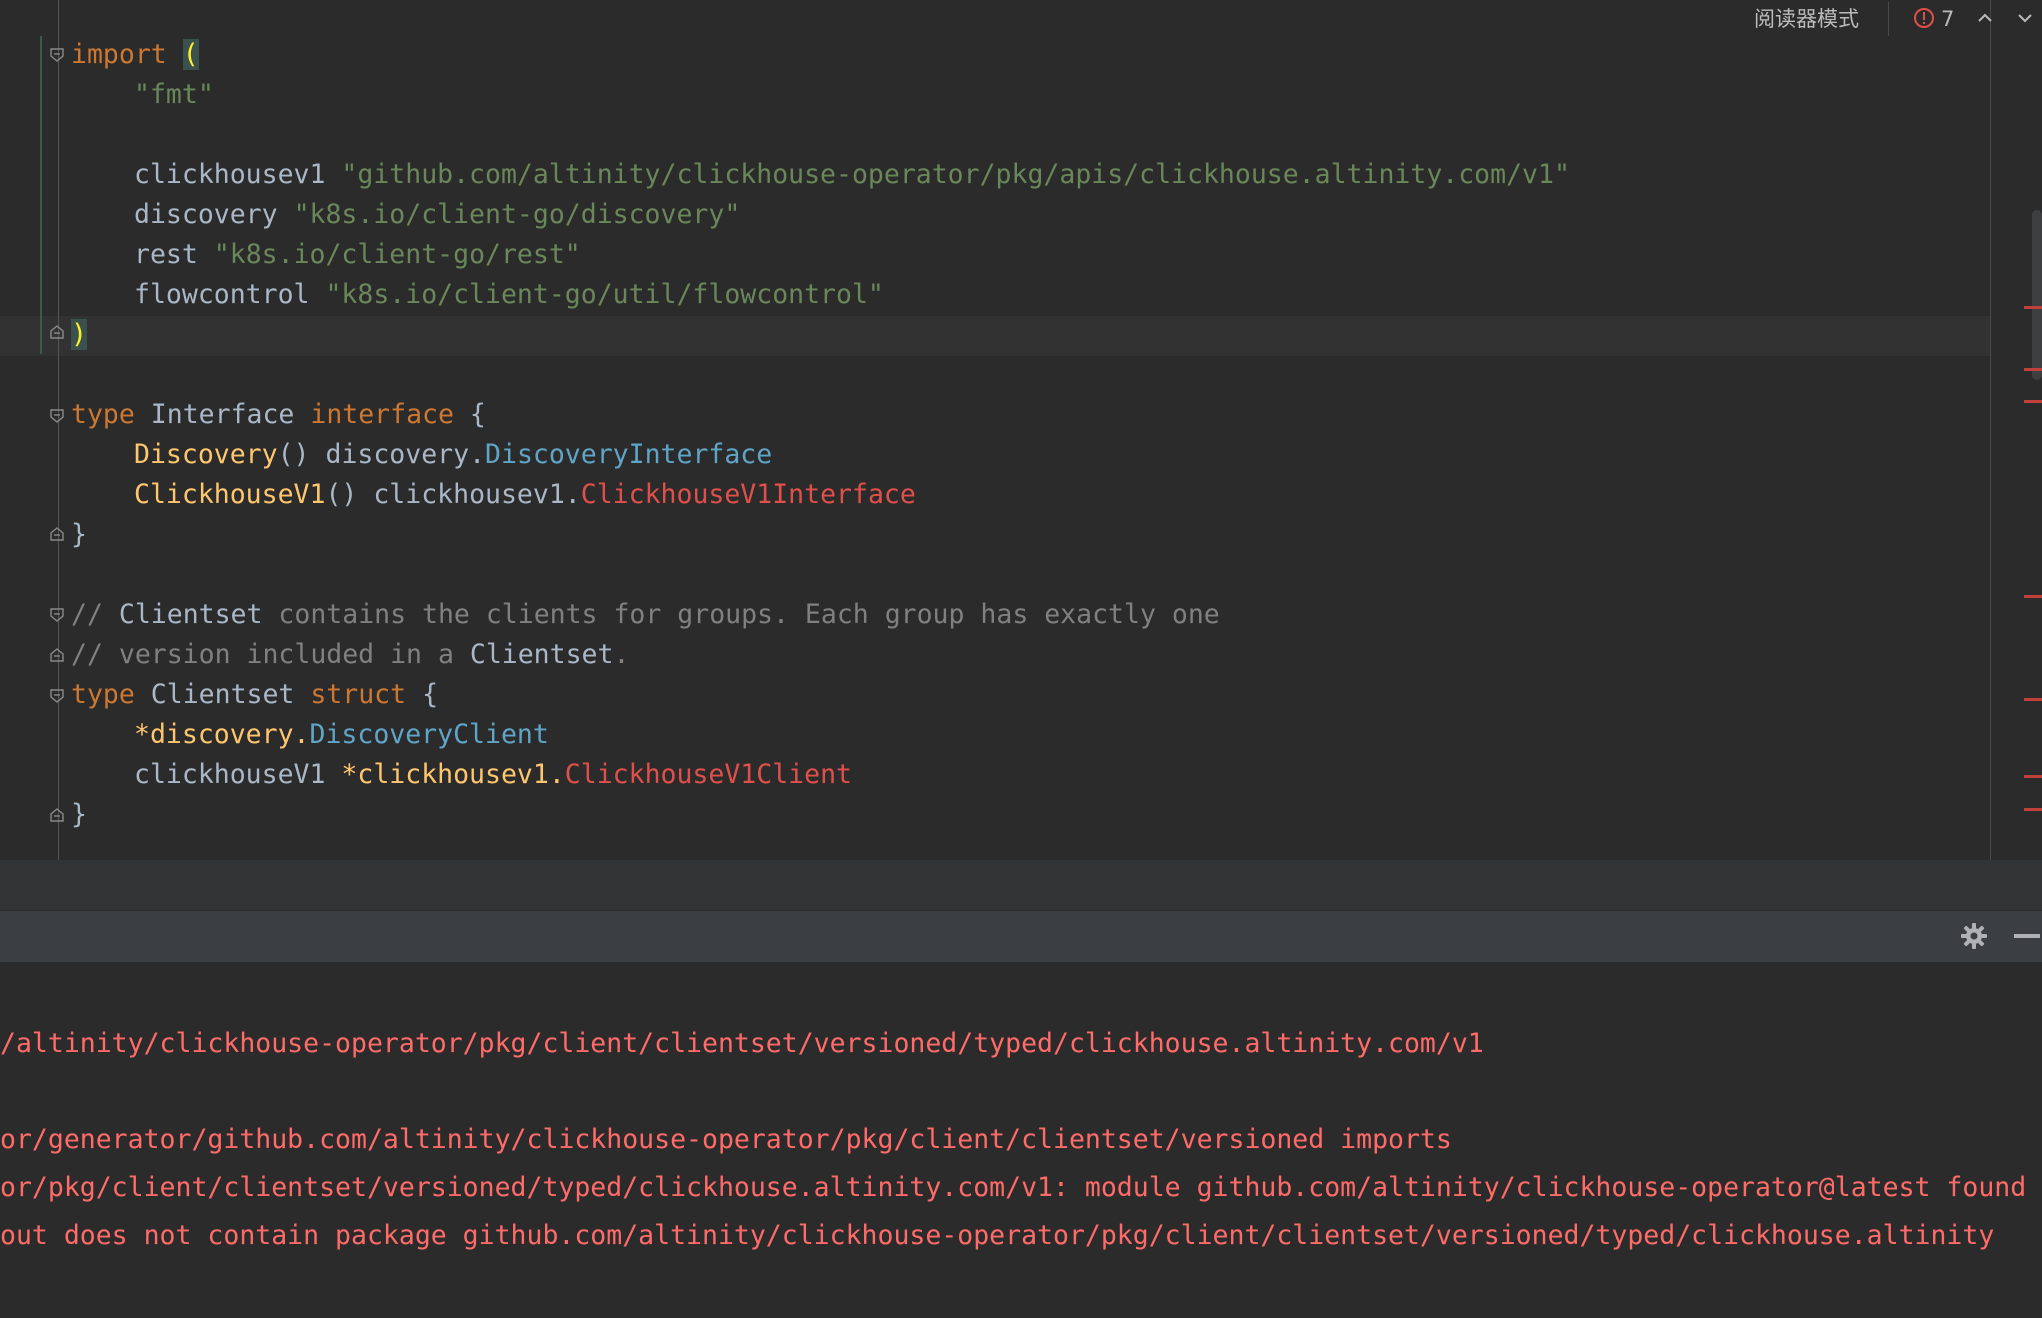  I want to click on gutter-divider, so click(58, 430).